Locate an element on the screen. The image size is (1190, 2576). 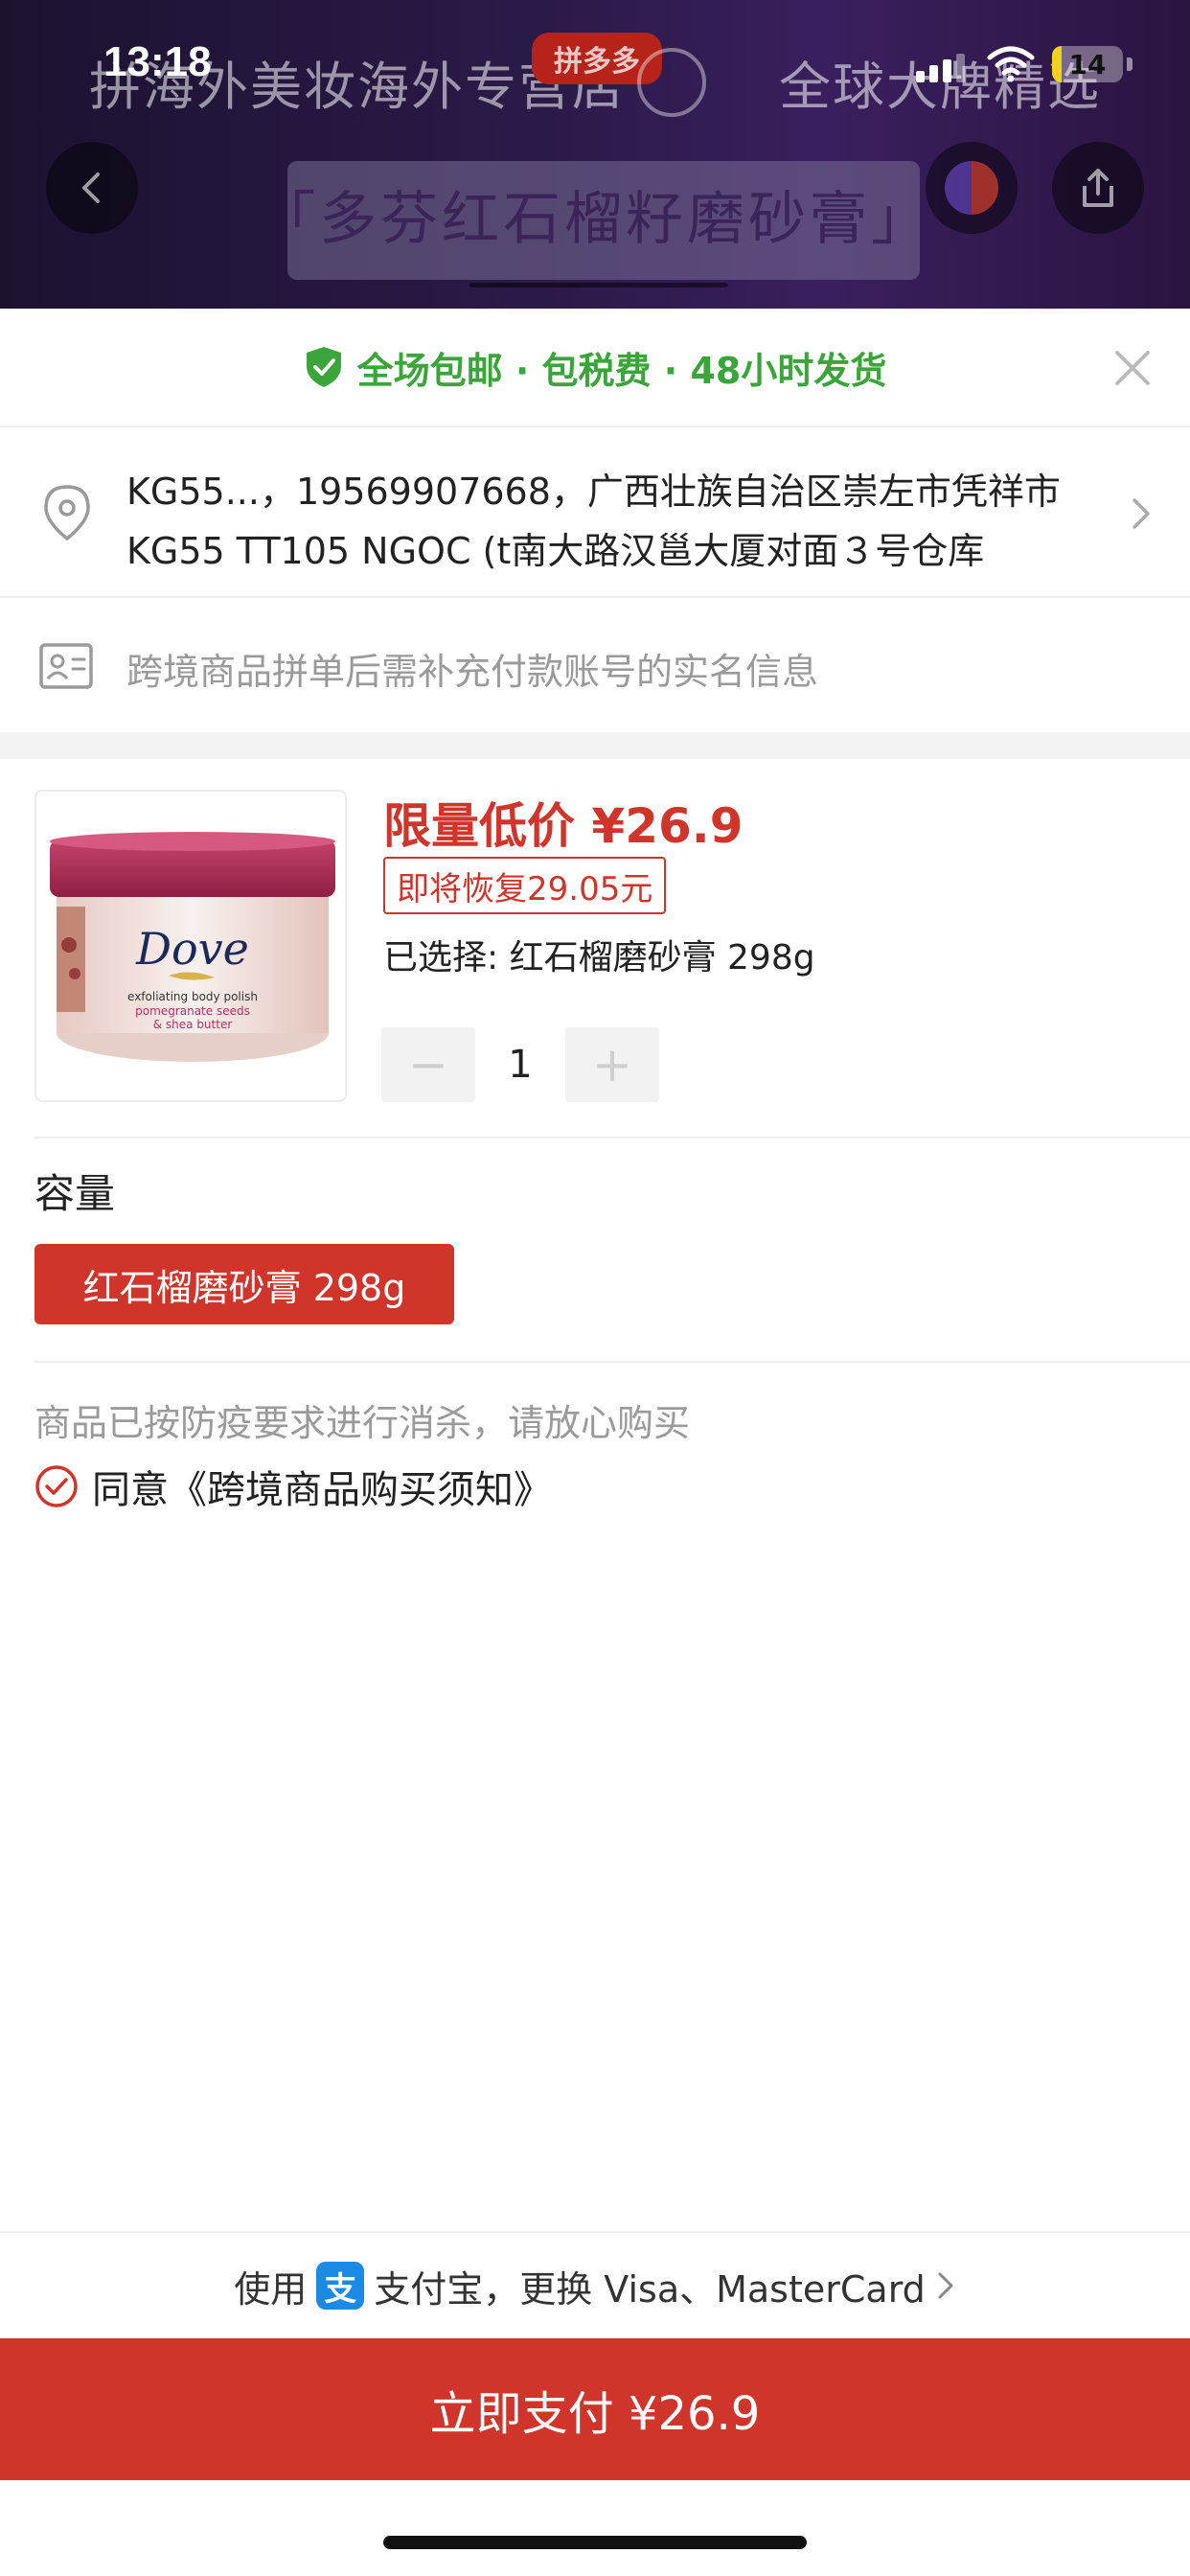
alipay-icon: 支 is located at coordinates (341, 2286).